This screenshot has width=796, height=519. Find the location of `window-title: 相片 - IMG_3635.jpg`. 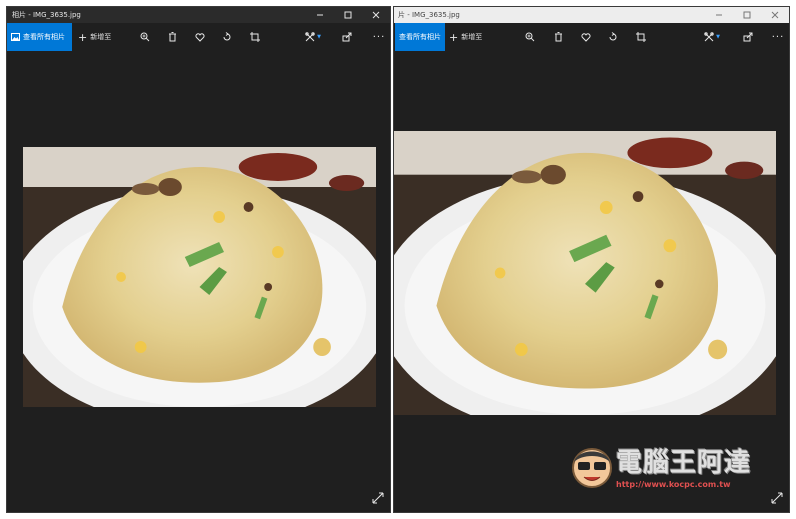

window-title: 相片 - IMG_3635.jpg is located at coordinates (46, 15).